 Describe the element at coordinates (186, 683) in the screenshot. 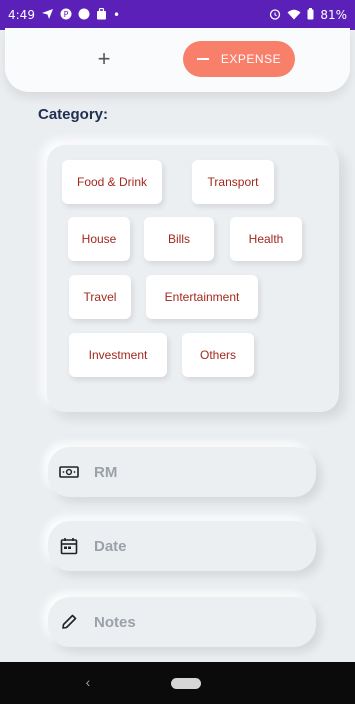

I see `home-pill` at that location.